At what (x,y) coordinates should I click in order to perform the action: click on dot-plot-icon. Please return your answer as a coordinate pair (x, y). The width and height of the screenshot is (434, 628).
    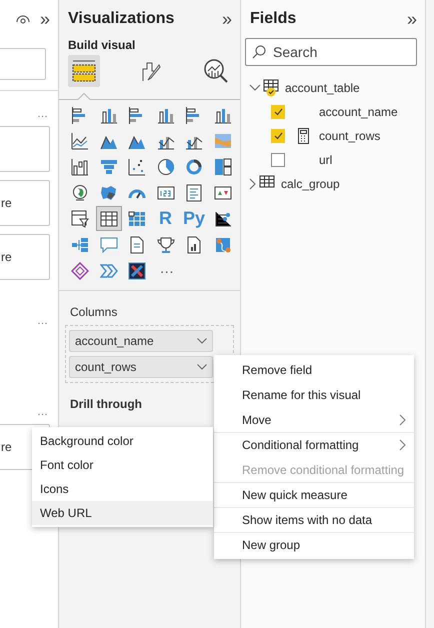
    Looking at the image, I should click on (223, 219).